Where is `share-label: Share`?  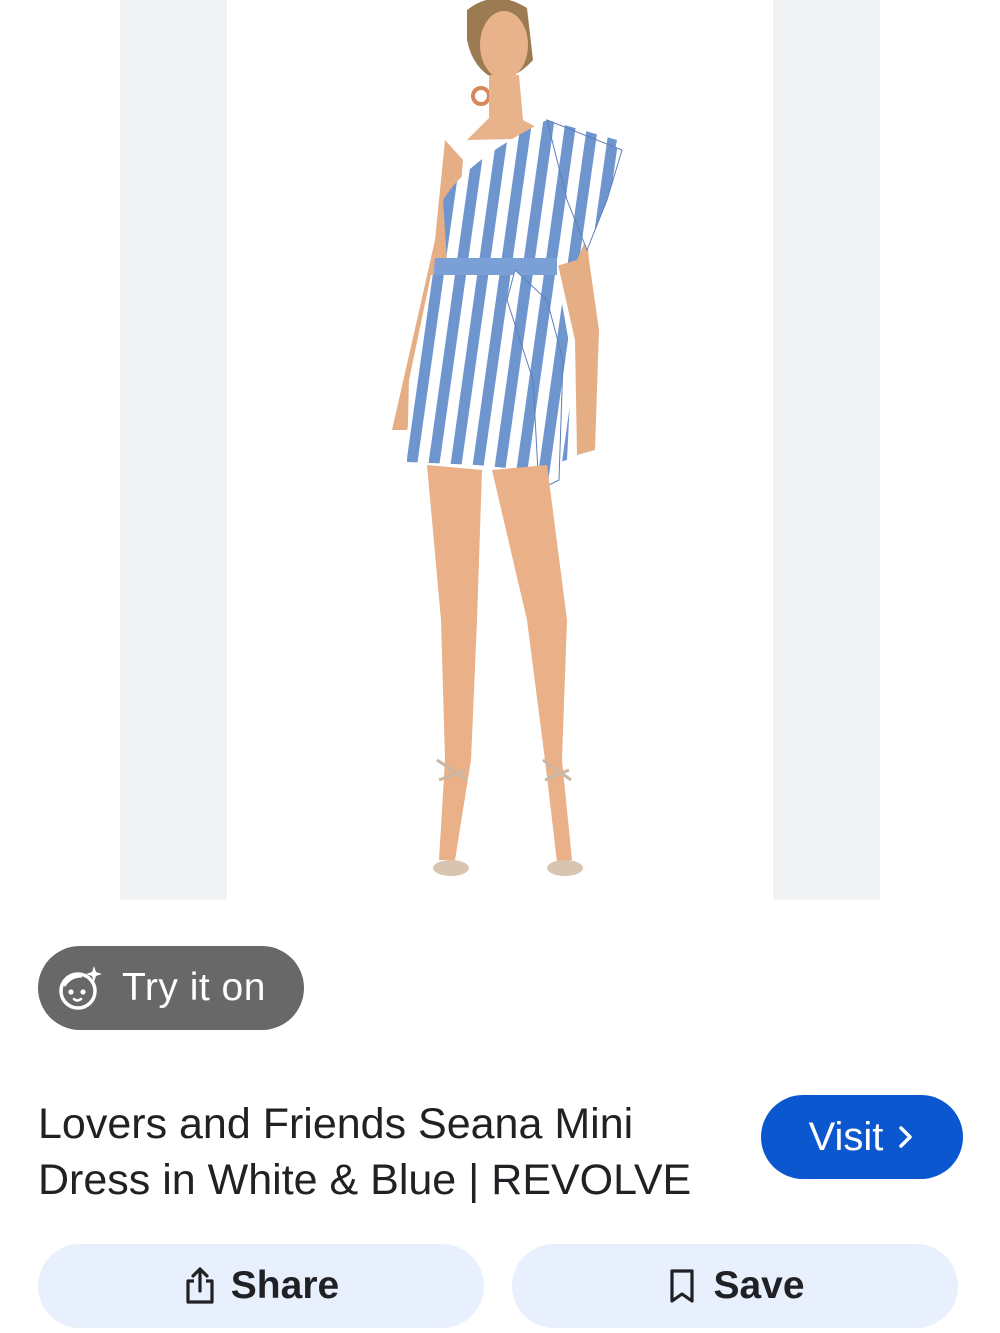 share-label: Share is located at coordinates (285, 1285).